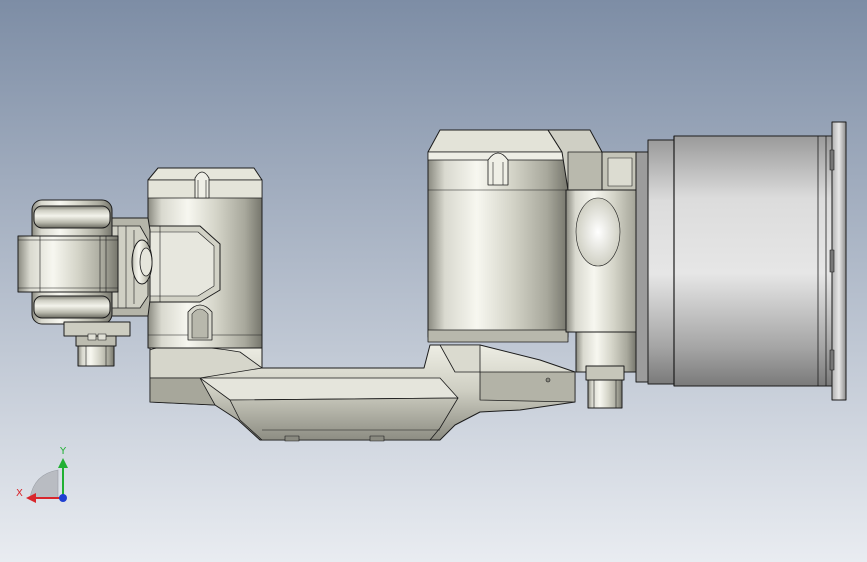 The width and height of the screenshot is (867, 562). Describe the element at coordinates (605, 387) in the screenshot. I see `shoulder-cable-connector` at that location.